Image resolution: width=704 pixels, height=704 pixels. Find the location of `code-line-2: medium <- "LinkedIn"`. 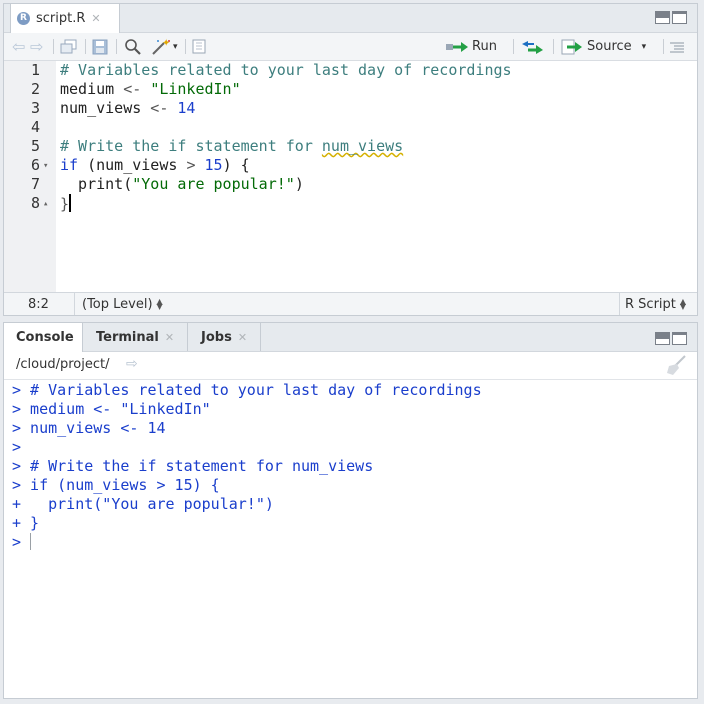

code-line-2: medium <- "LinkedIn" is located at coordinates (150, 89).